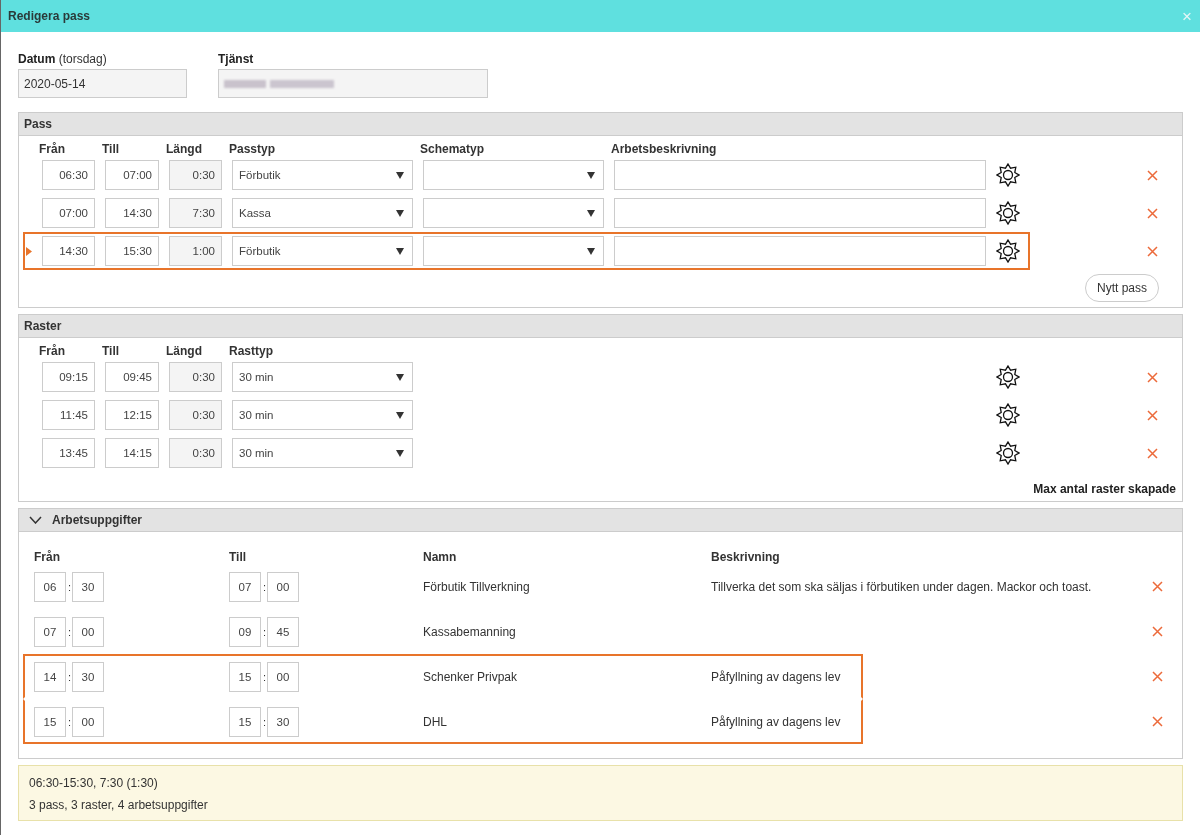  Describe the element at coordinates (476, 586) in the screenshot. I see `task-name: Förbutik Tillverkning` at that location.